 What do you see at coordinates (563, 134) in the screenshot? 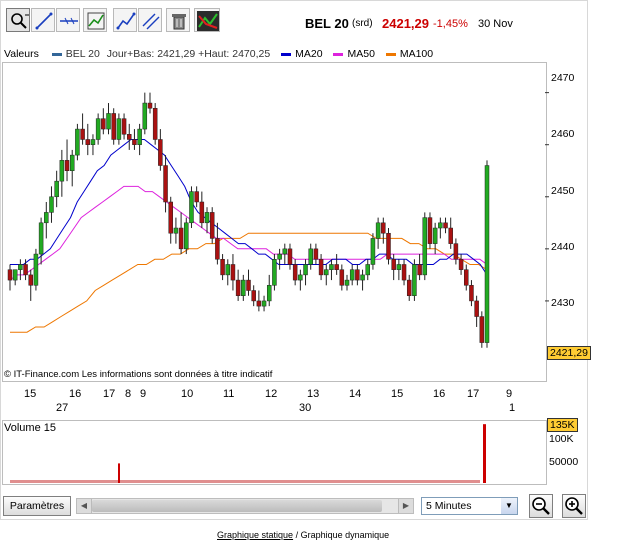
I see `y-tick-2460: 2460` at bounding box center [563, 134].